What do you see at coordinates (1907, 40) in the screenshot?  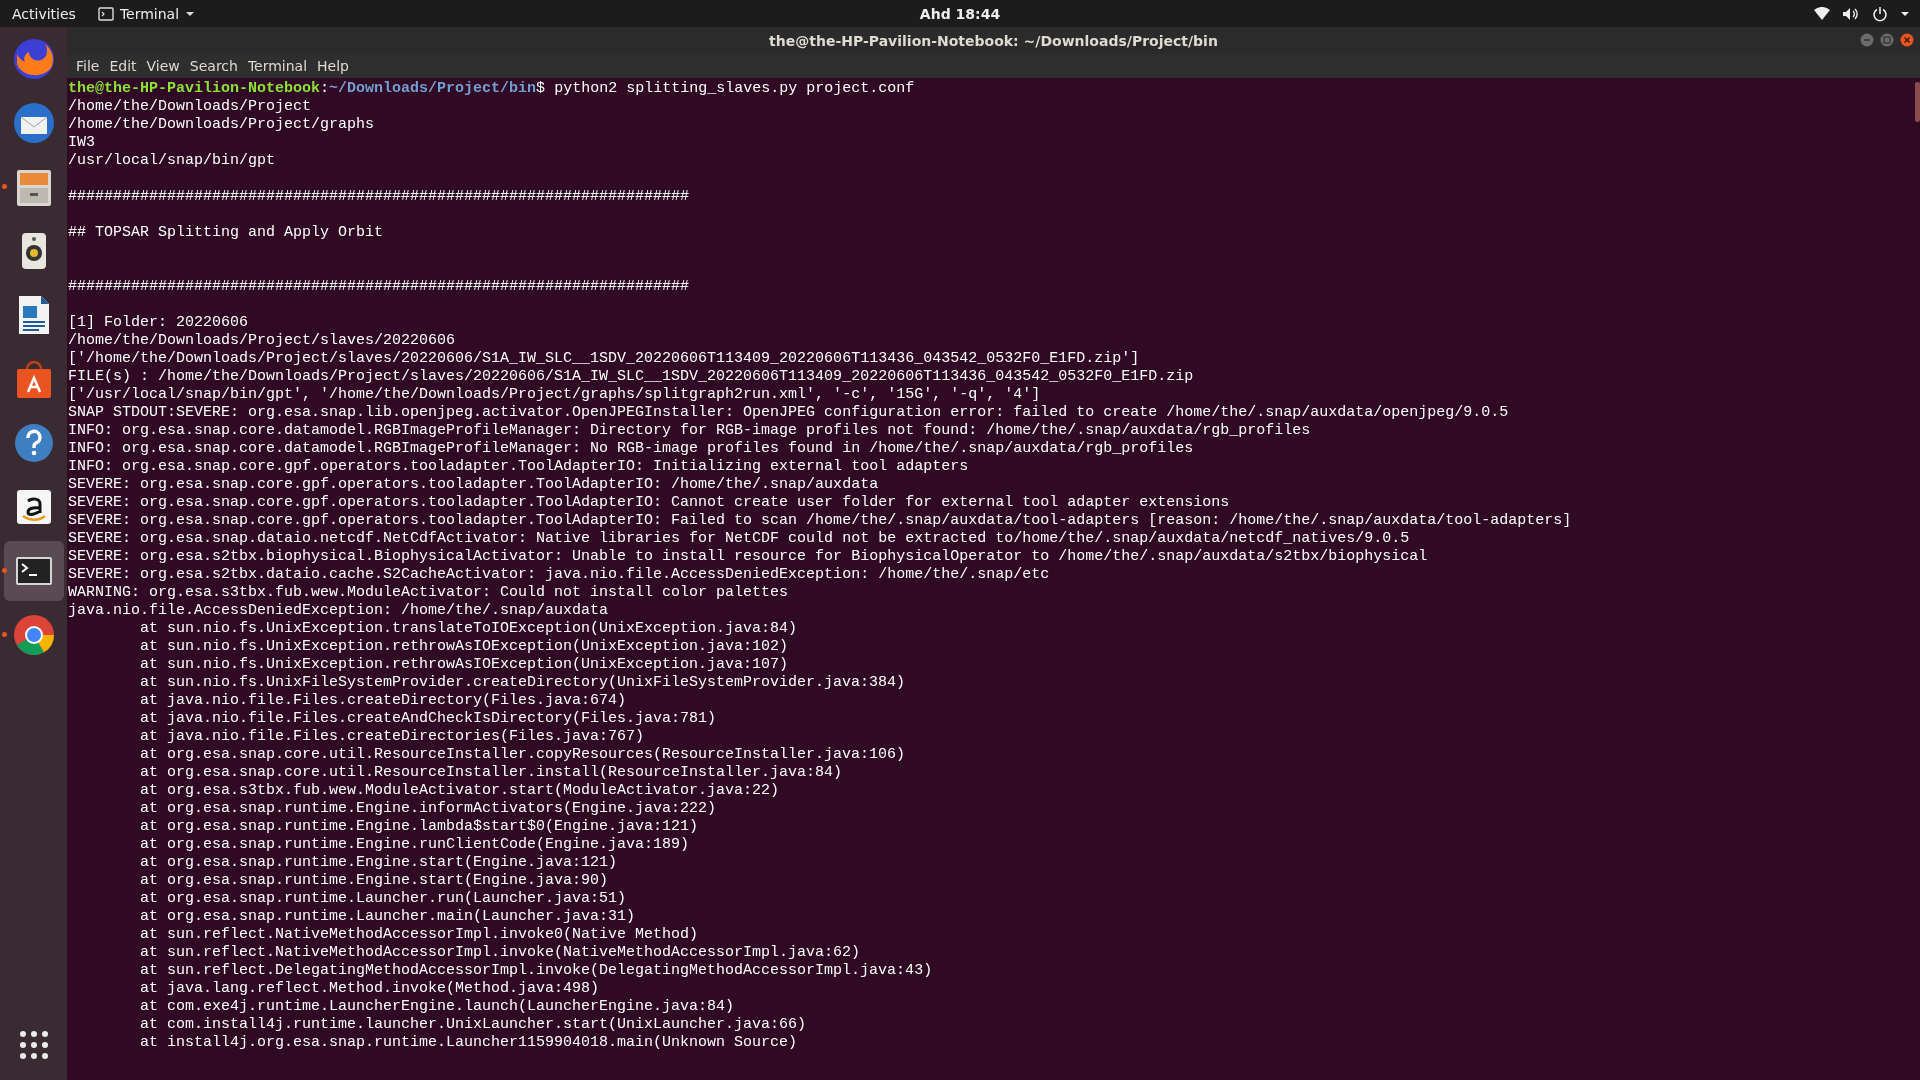 I see `close-button` at bounding box center [1907, 40].